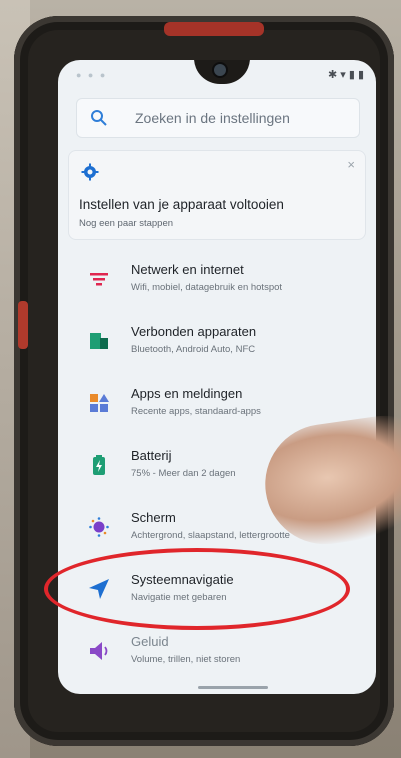  What do you see at coordinates (181, 204) in the screenshot?
I see `setup-card-title: Instellen van je apparaat voltooien` at bounding box center [181, 204].